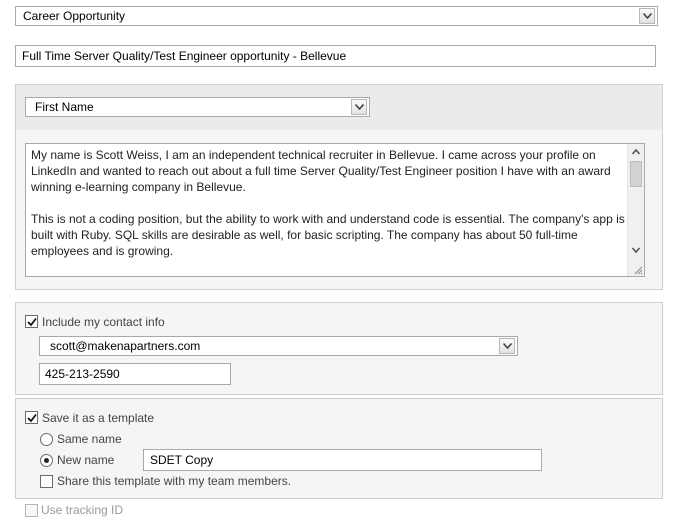  What do you see at coordinates (31, 510) in the screenshot?
I see `tracking-id-checkbox` at bounding box center [31, 510].